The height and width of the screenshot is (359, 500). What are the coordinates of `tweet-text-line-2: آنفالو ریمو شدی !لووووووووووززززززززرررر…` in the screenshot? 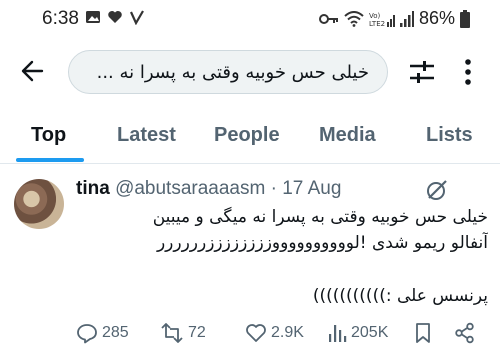 It's located at (322, 243).